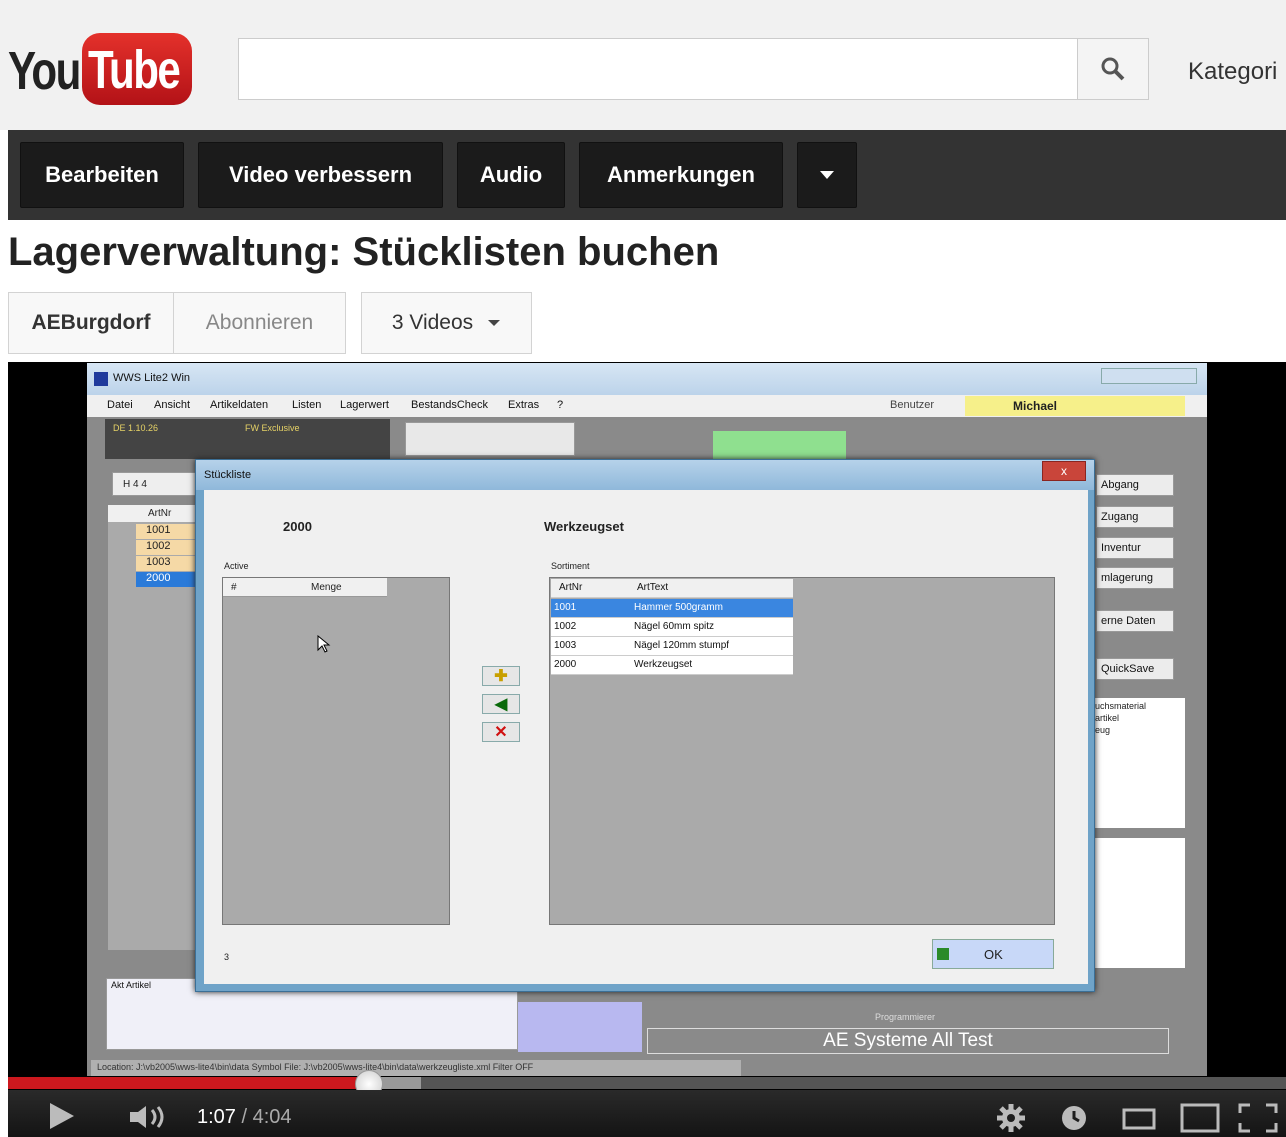 This screenshot has height=1137, width=1286. What do you see at coordinates (432, 322) in the screenshot?
I see `videos-count: 3 Videos` at bounding box center [432, 322].